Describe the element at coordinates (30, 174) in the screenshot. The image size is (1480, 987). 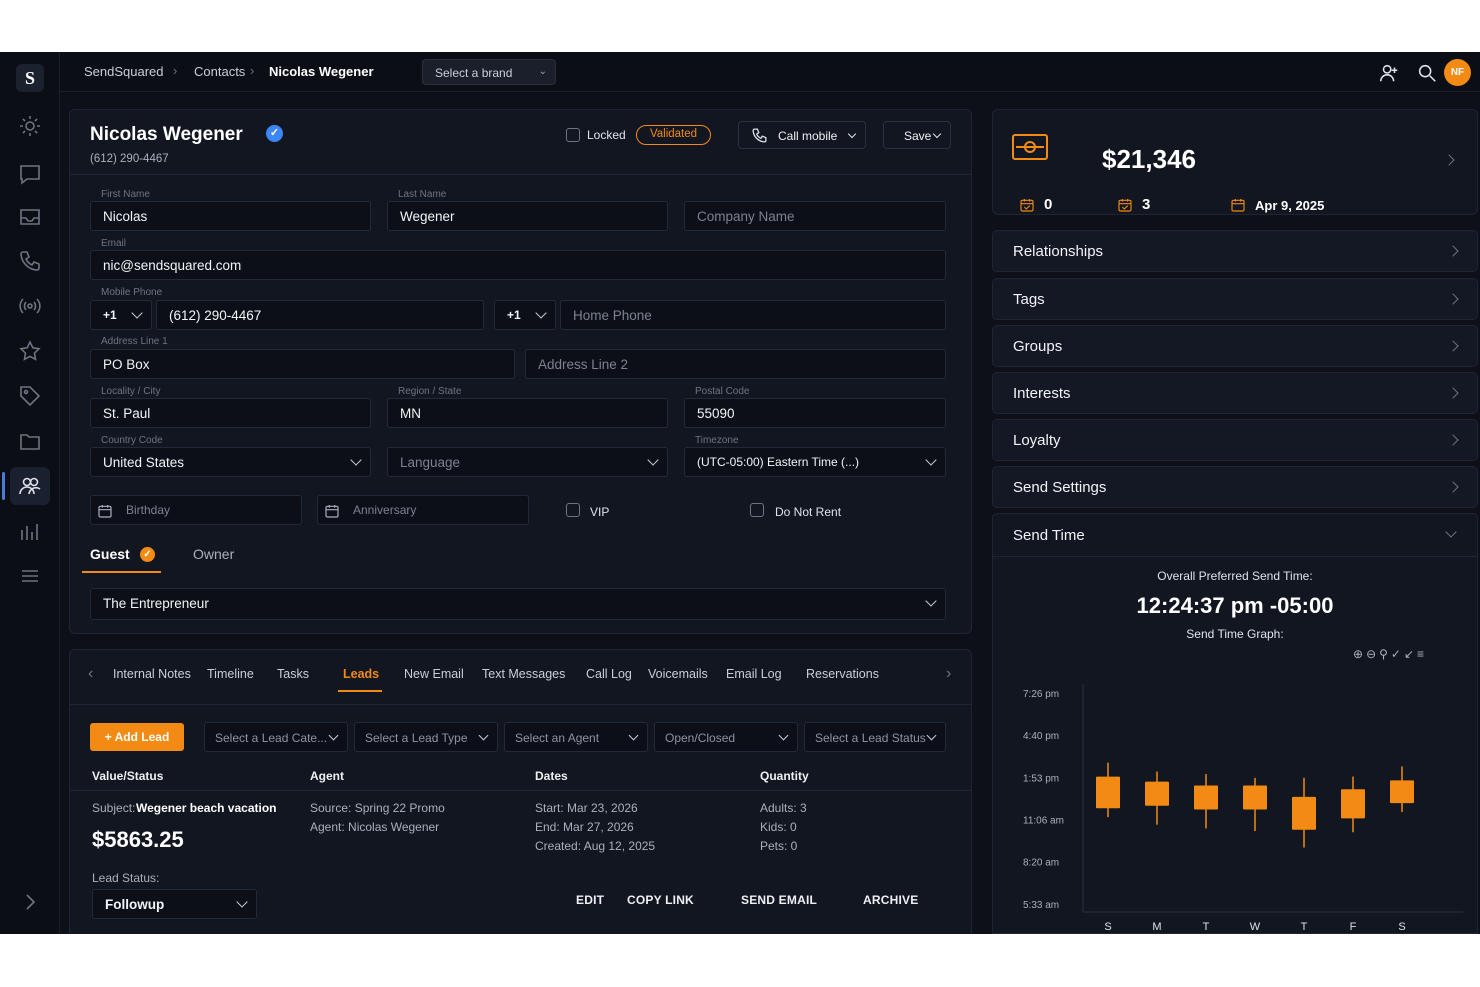
I see `chat-icon` at that location.